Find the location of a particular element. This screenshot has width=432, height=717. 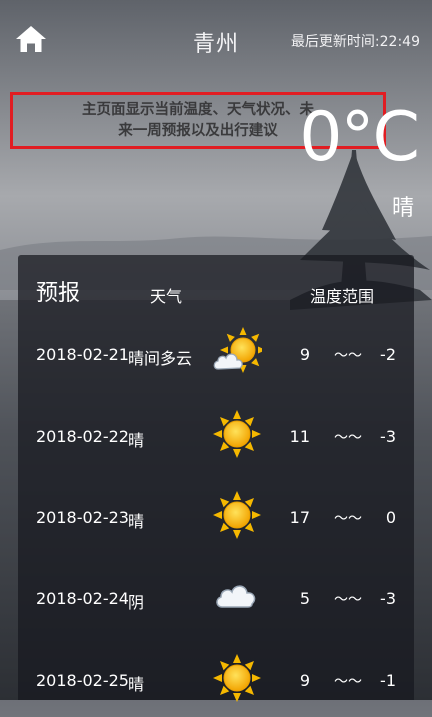

forecast-date: 2018-02-22 is located at coordinates (82, 436).